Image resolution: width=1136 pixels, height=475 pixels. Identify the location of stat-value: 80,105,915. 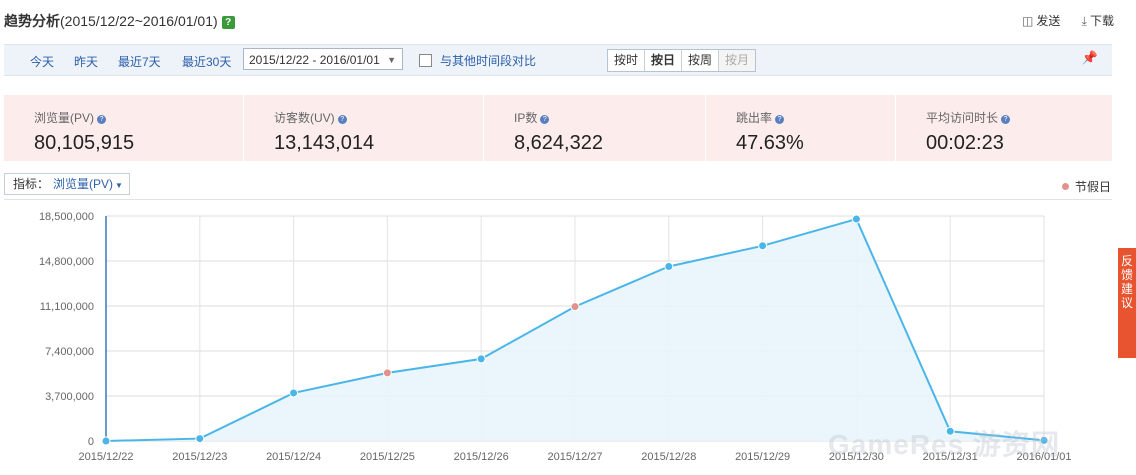
(84, 143).